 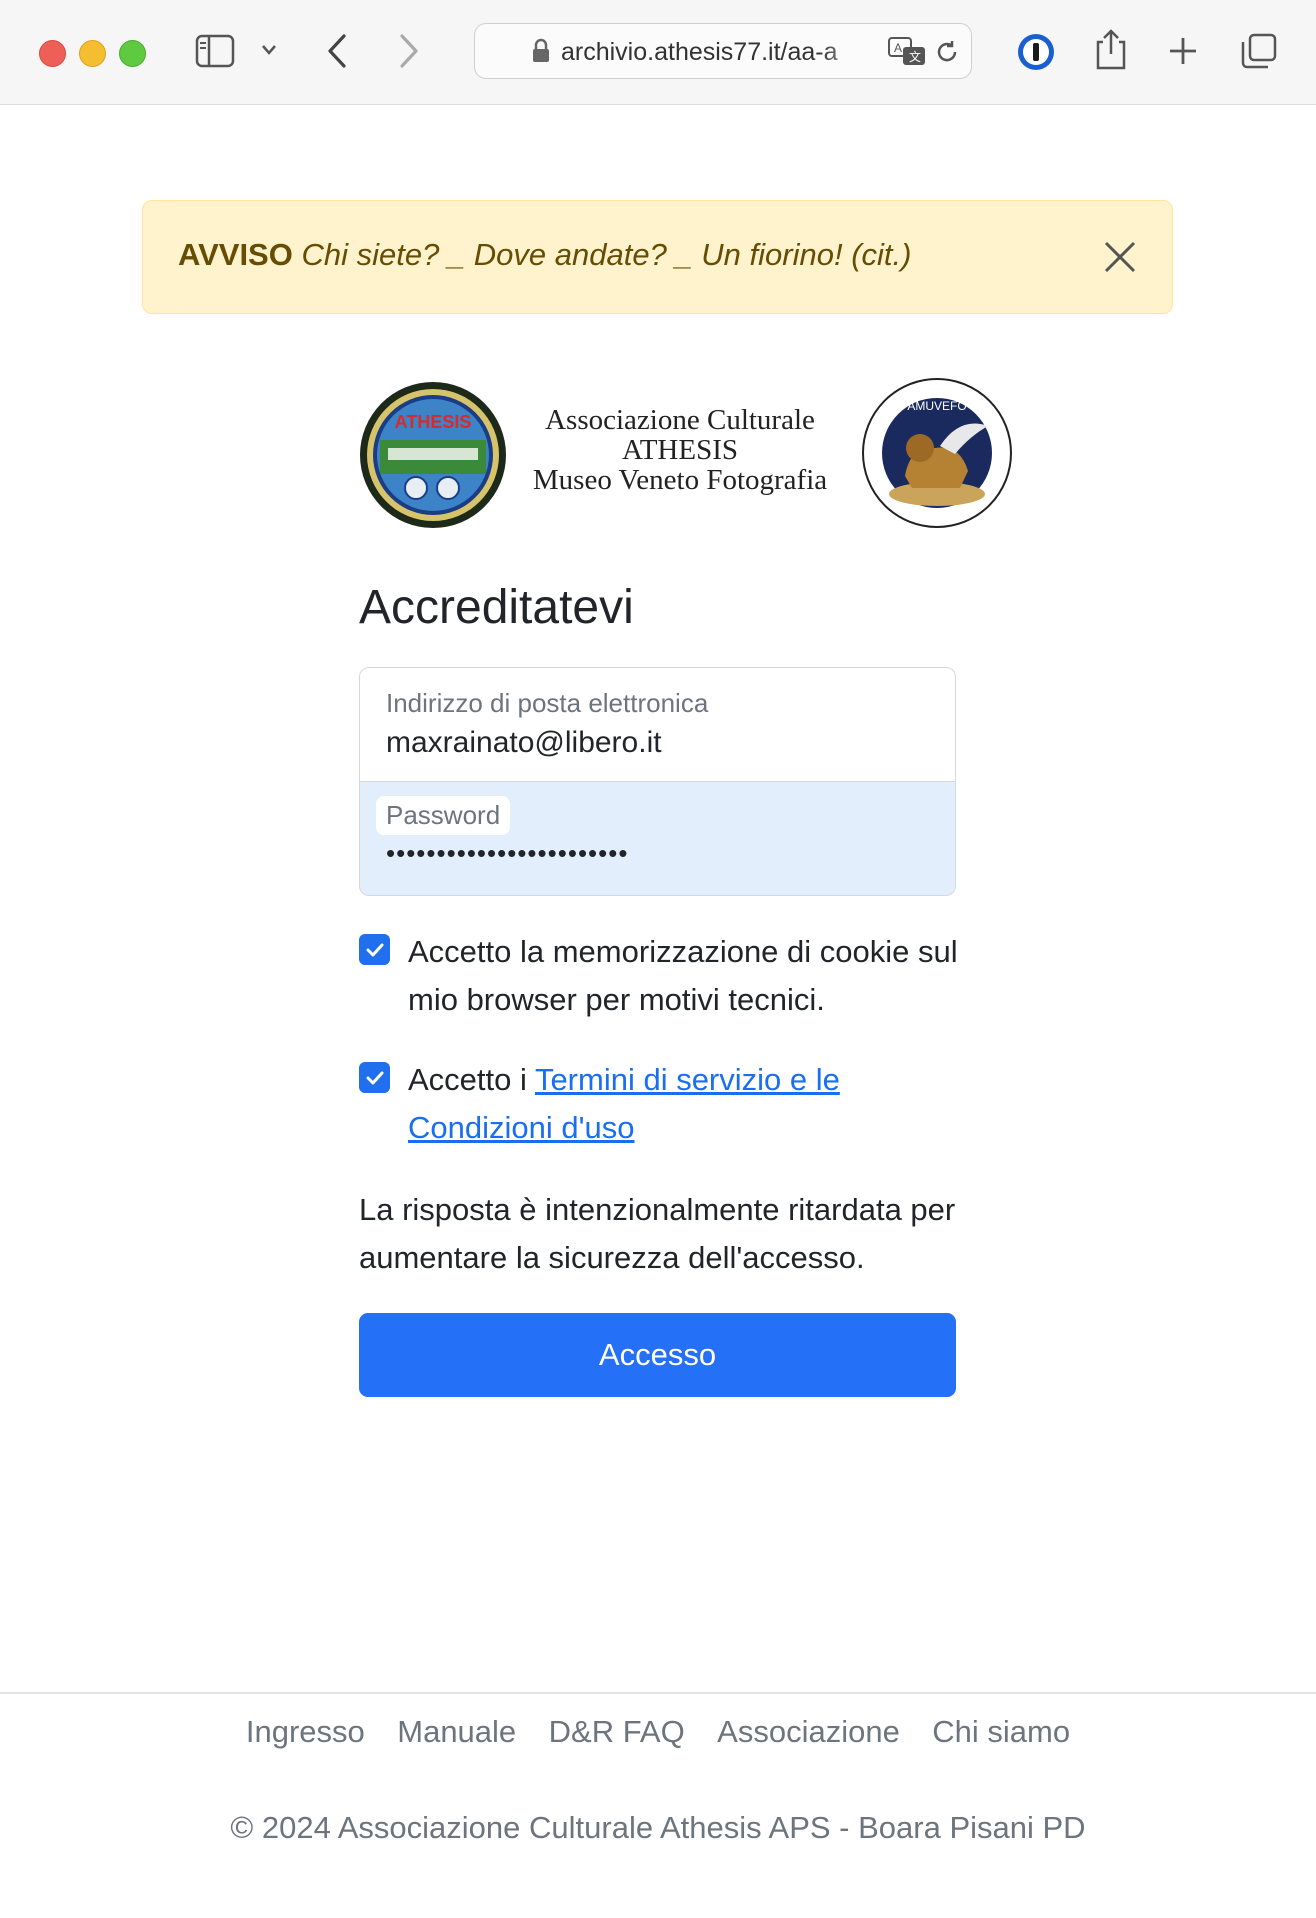 I want to click on address-bar: archivio.athesis77.it/aa-a A 文, so click(x=723, y=51).